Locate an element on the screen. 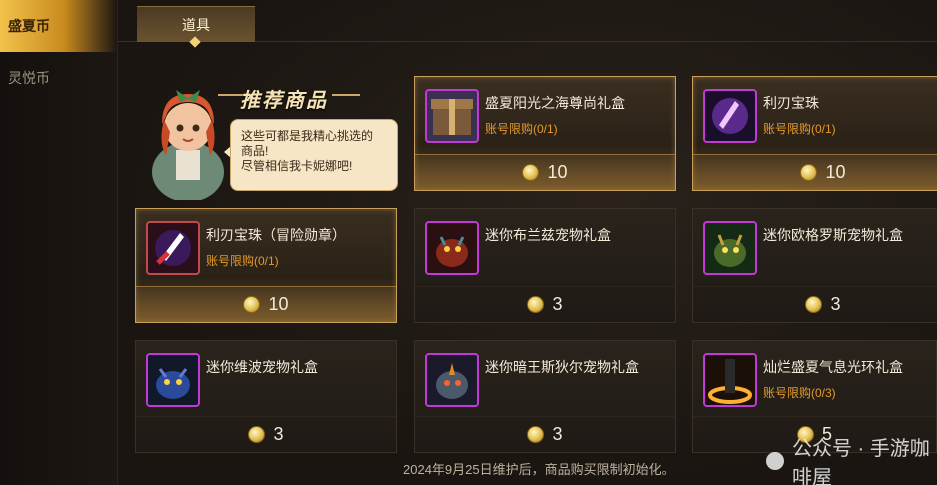 The image size is (937, 485). purchase-reset-notice: 2024年9月25日维护后，商品购买限制初始化。 is located at coordinates (539, 469).